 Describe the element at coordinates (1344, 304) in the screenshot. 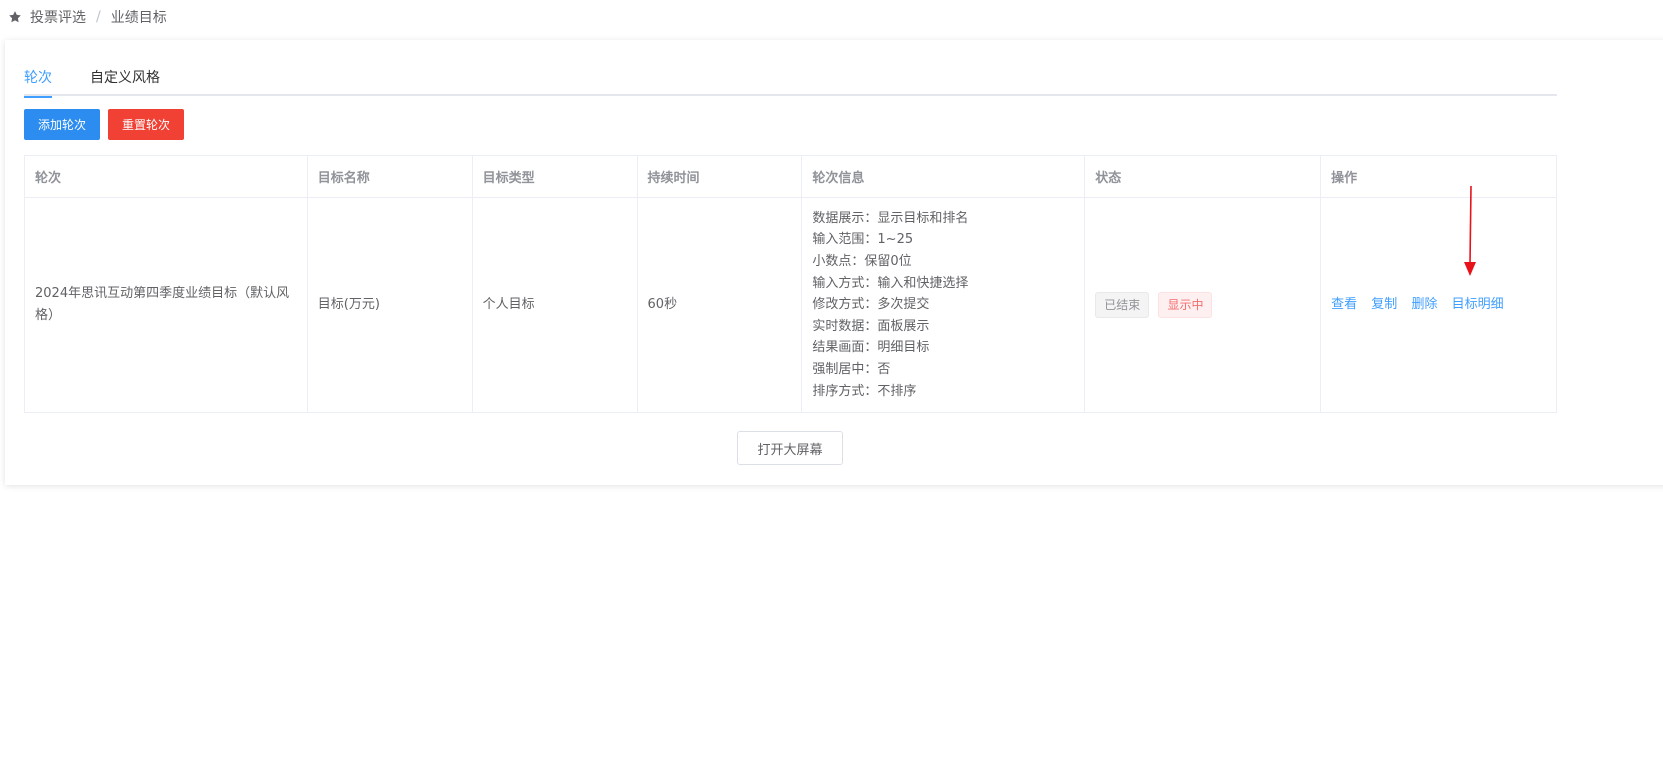

I see `view-link: 查看` at that location.